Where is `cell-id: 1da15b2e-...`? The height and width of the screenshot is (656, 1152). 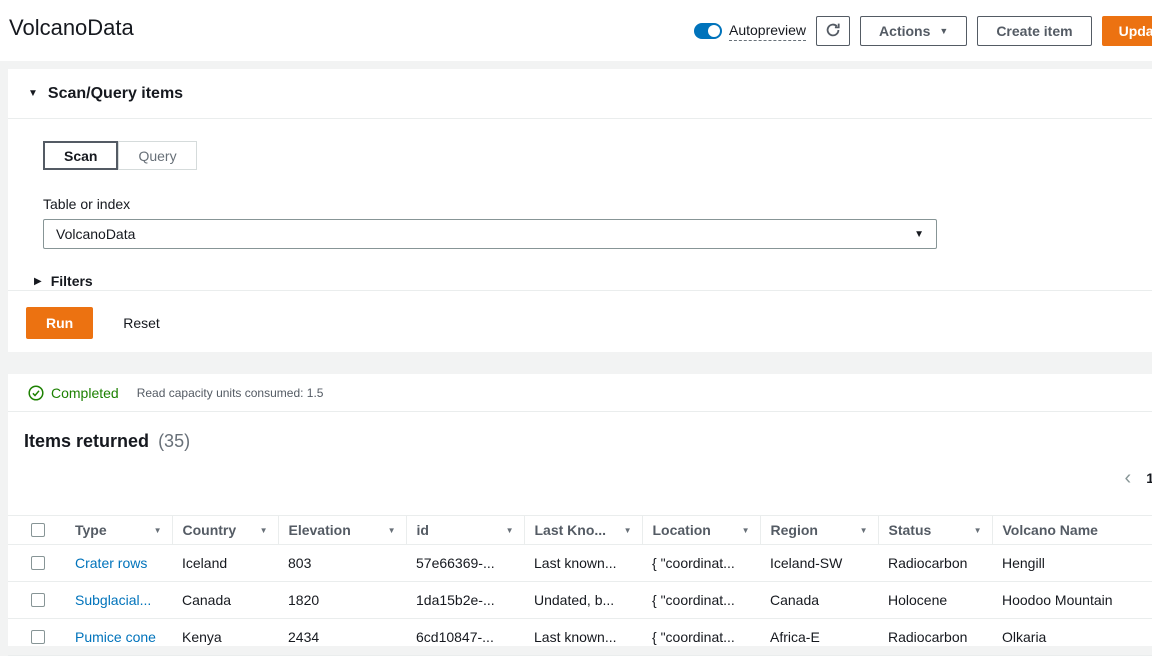 cell-id: 1da15b2e-... is located at coordinates (465, 600).